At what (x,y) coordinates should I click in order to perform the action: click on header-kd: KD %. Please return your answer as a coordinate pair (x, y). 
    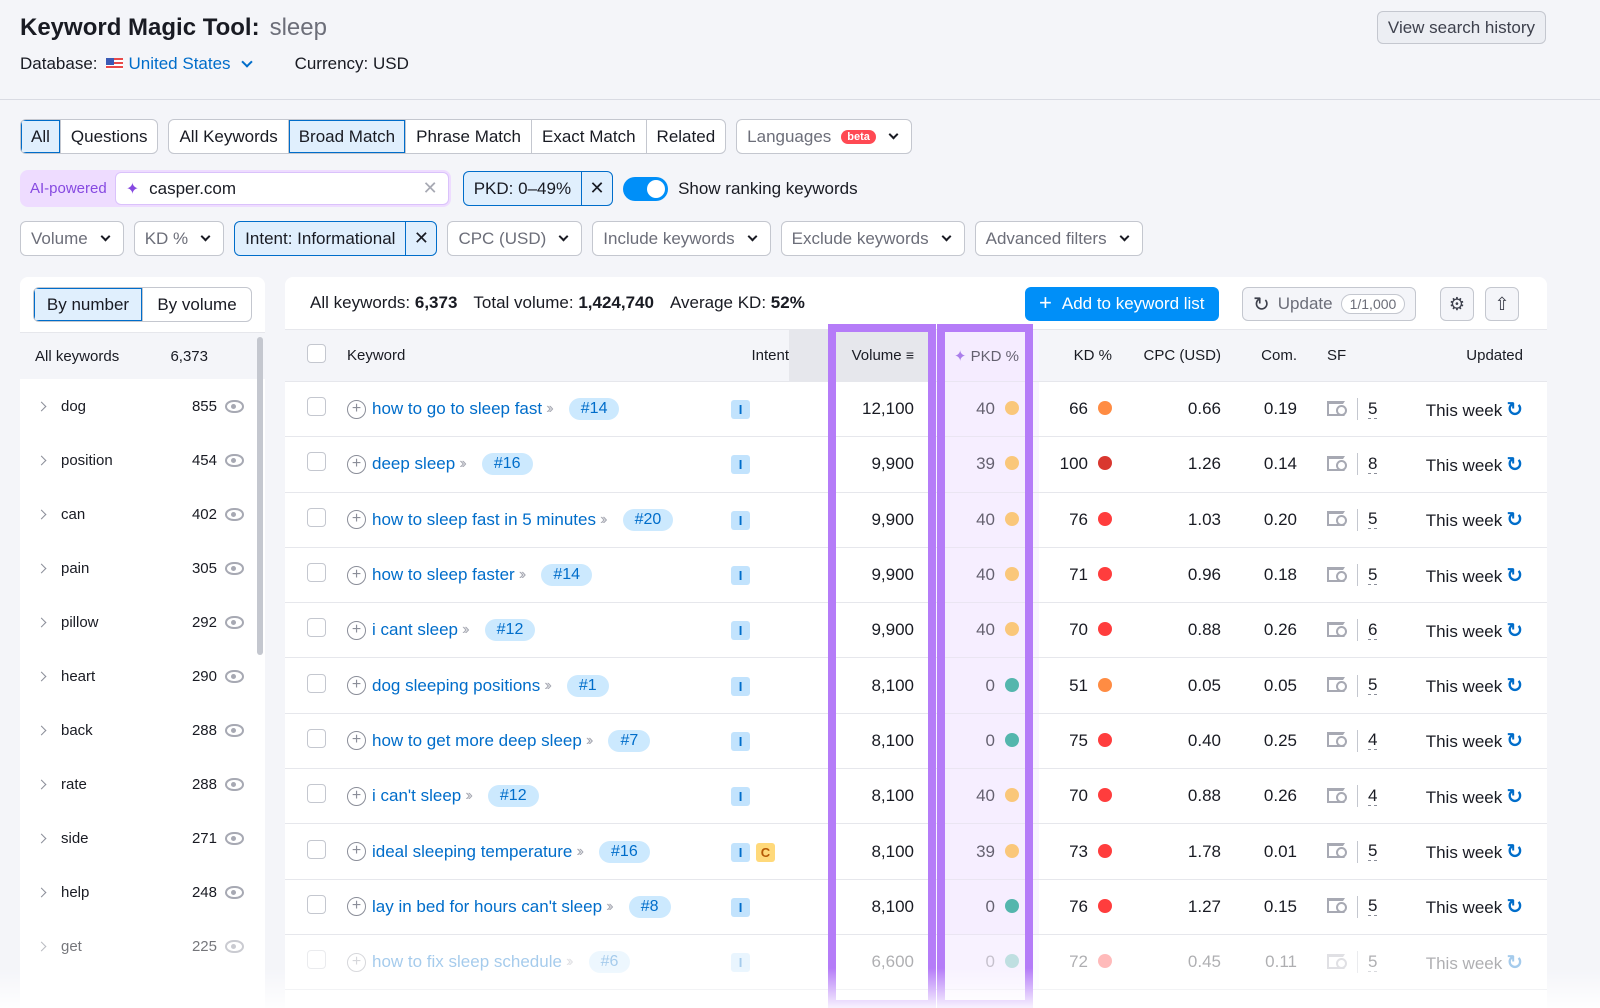
    Looking at the image, I should click on (1082, 355).